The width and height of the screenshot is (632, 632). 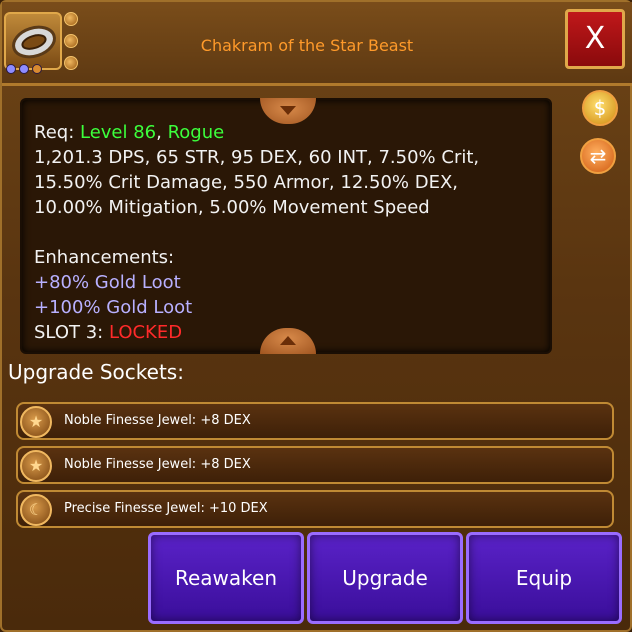 I want to click on requirement-line: Req: Level 86, Rogue, so click(x=129, y=132).